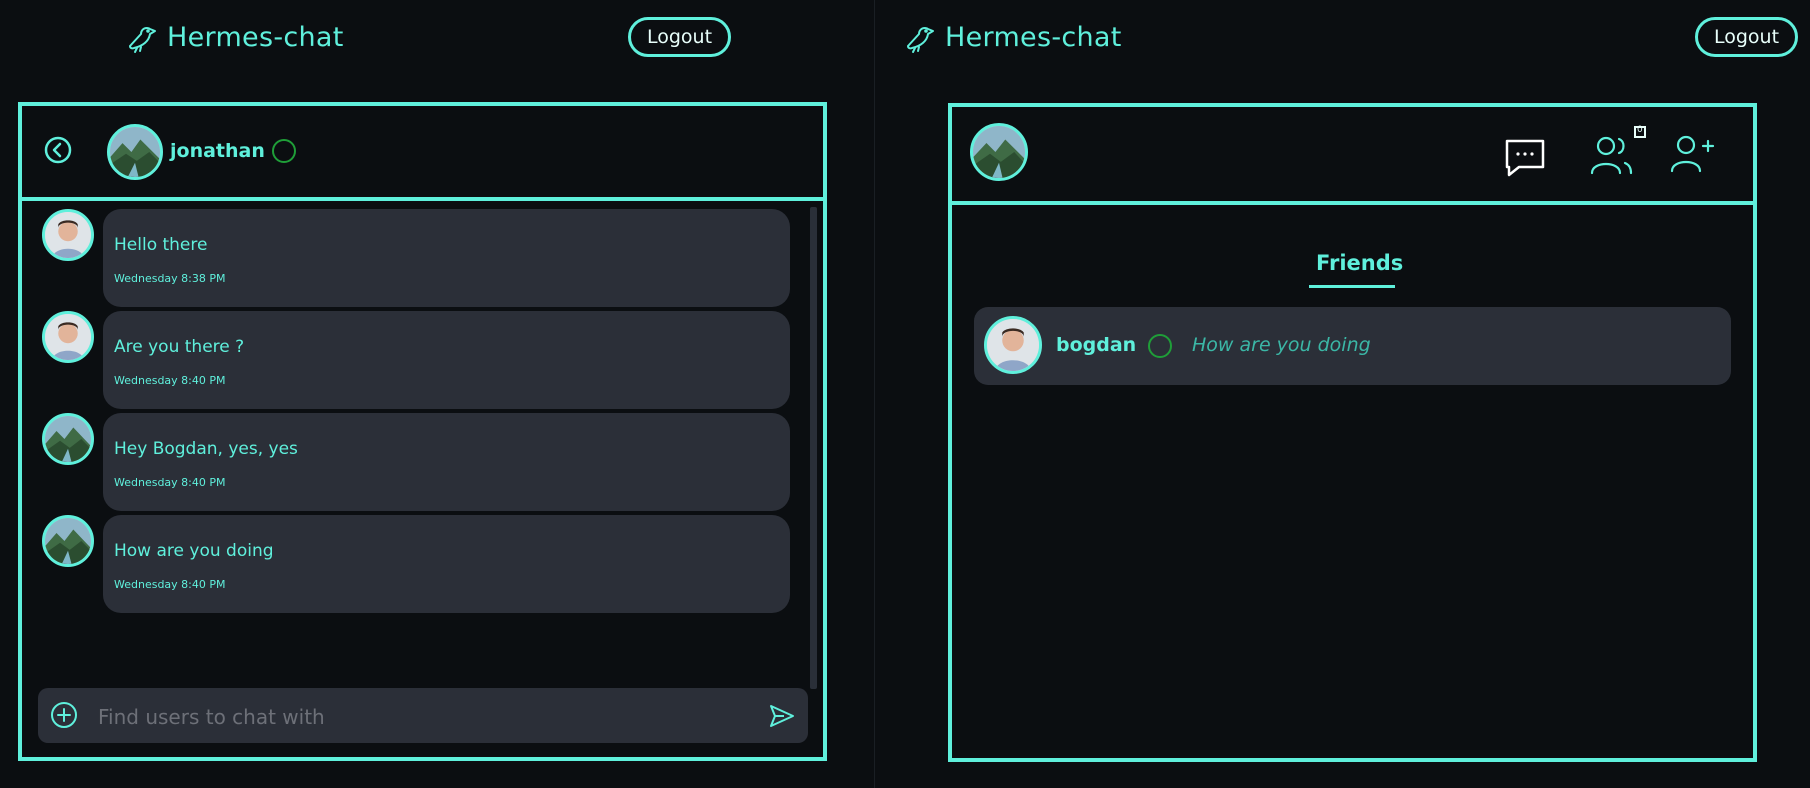  What do you see at coordinates (161, 245) in the screenshot?
I see `message-text: Hello there` at bounding box center [161, 245].